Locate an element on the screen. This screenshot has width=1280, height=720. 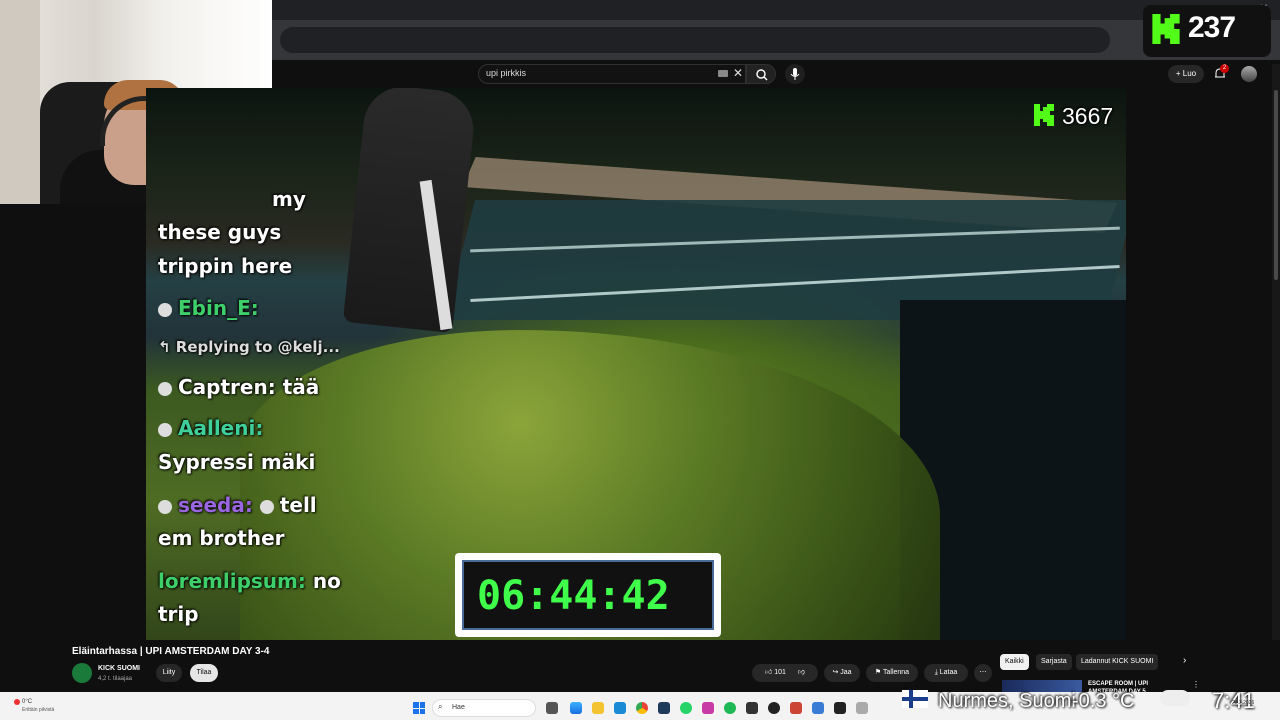
chat-username: Aalleni: is located at coordinates (221, 428).